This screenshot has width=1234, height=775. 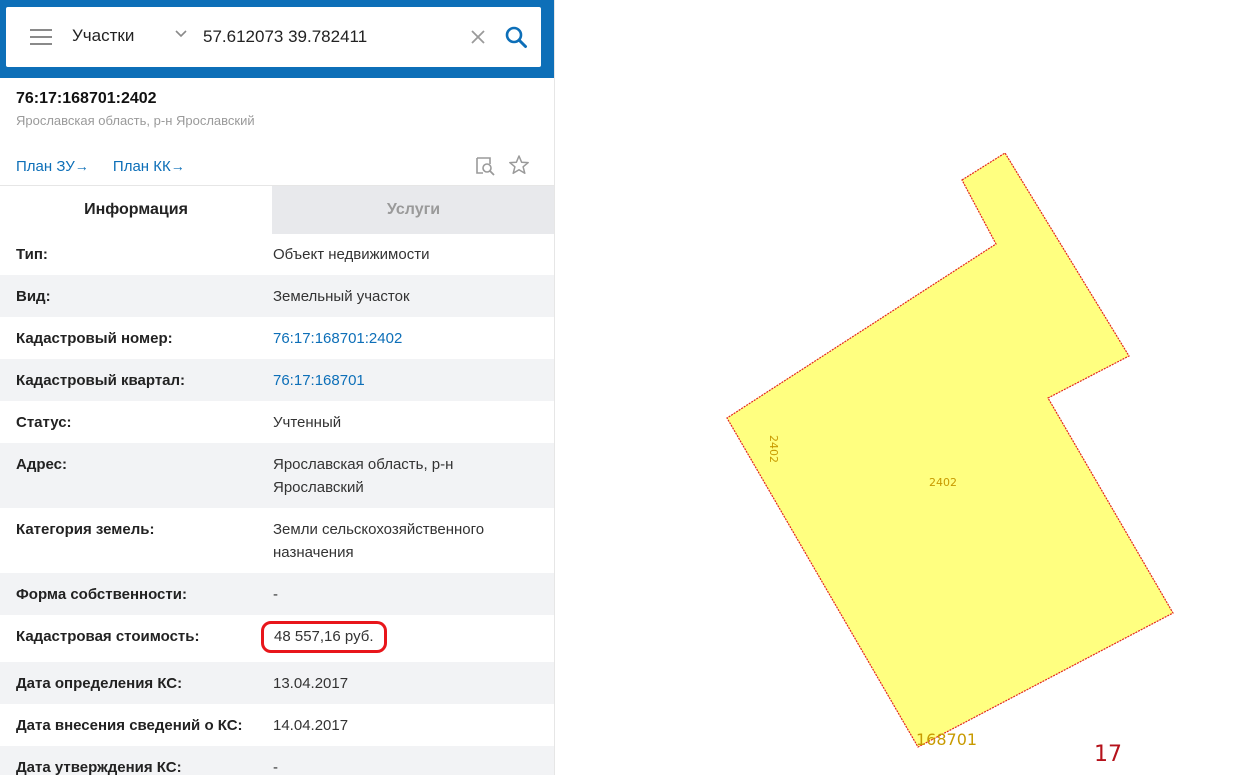 I want to click on parcel-label-center: 2402, so click(x=943, y=482).